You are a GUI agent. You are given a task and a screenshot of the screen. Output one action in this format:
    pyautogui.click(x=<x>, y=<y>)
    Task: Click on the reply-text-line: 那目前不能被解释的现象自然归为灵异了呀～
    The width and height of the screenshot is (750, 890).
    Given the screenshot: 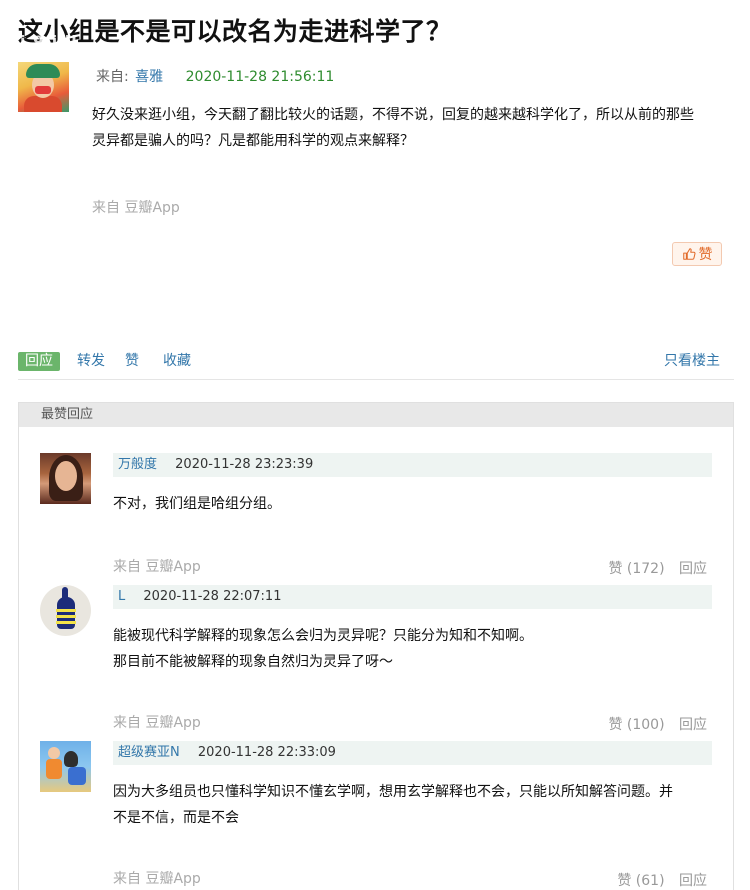 What is the action you would take?
    pyautogui.click(x=253, y=662)
    